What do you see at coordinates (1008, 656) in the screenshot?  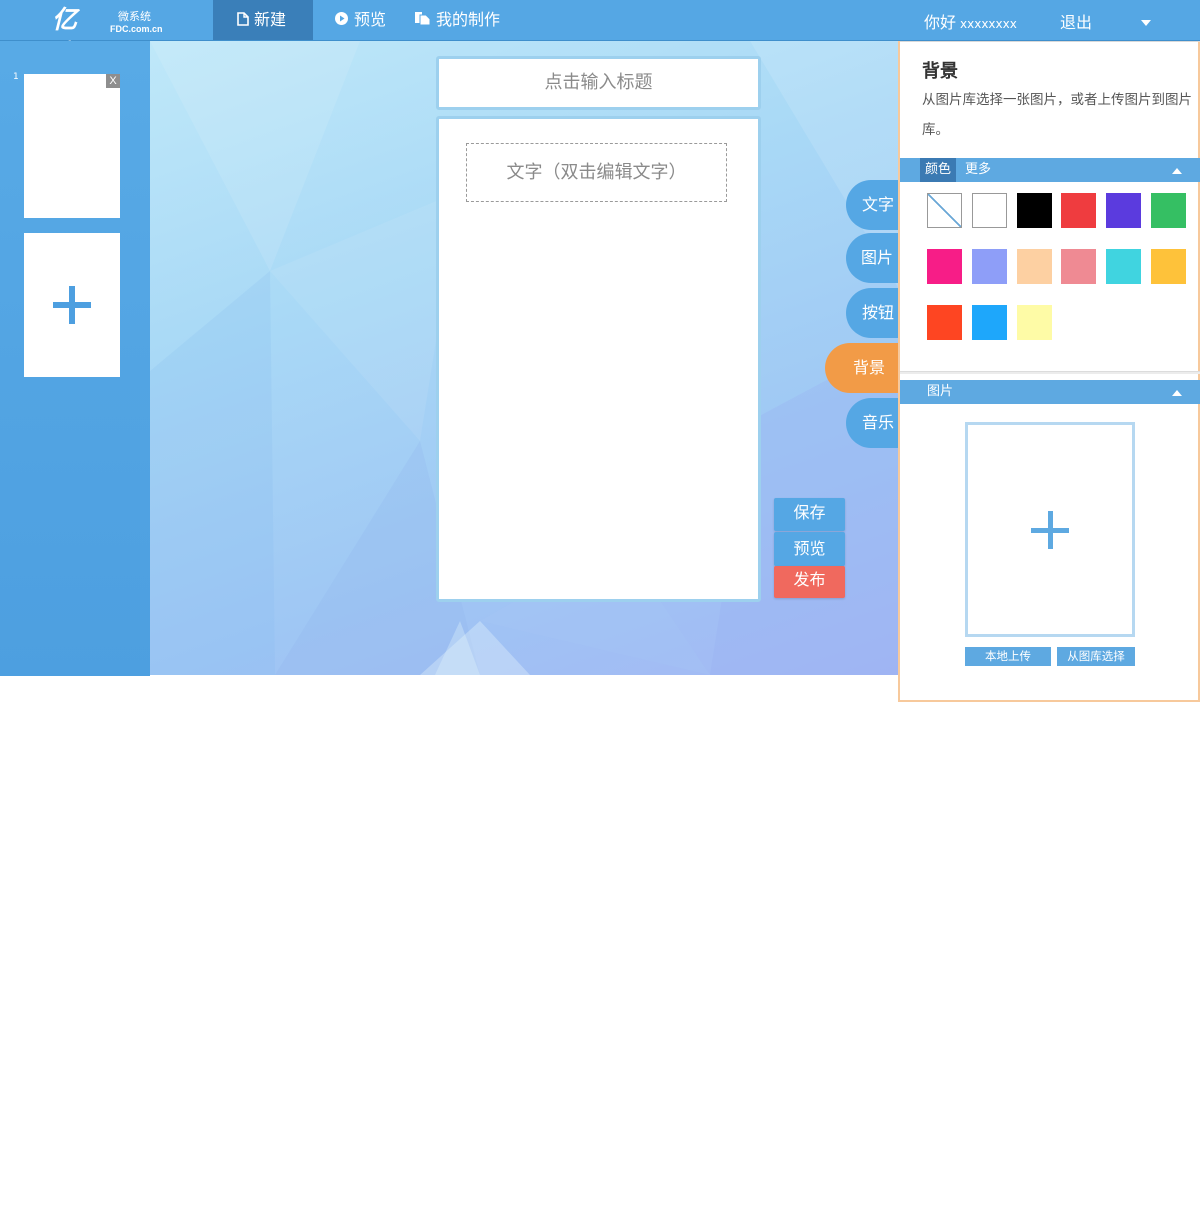 I see `upload-local-button: 本地上传` at bounding box center [1008, 656].